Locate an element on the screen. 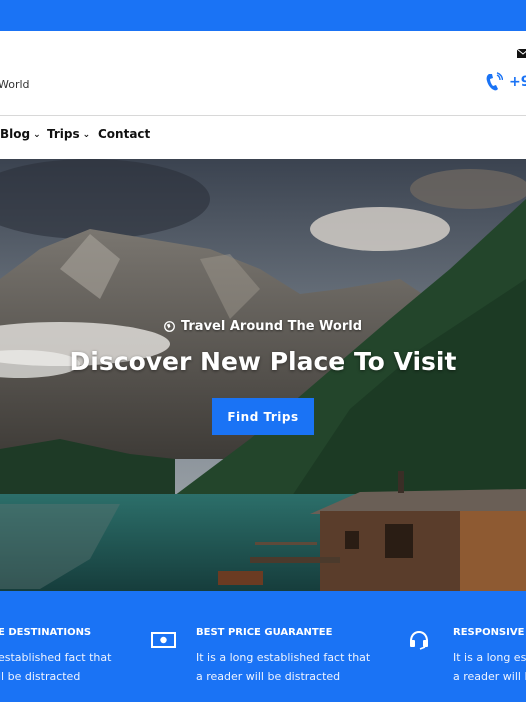  envelope-icon is located at coordinates (521, 53).